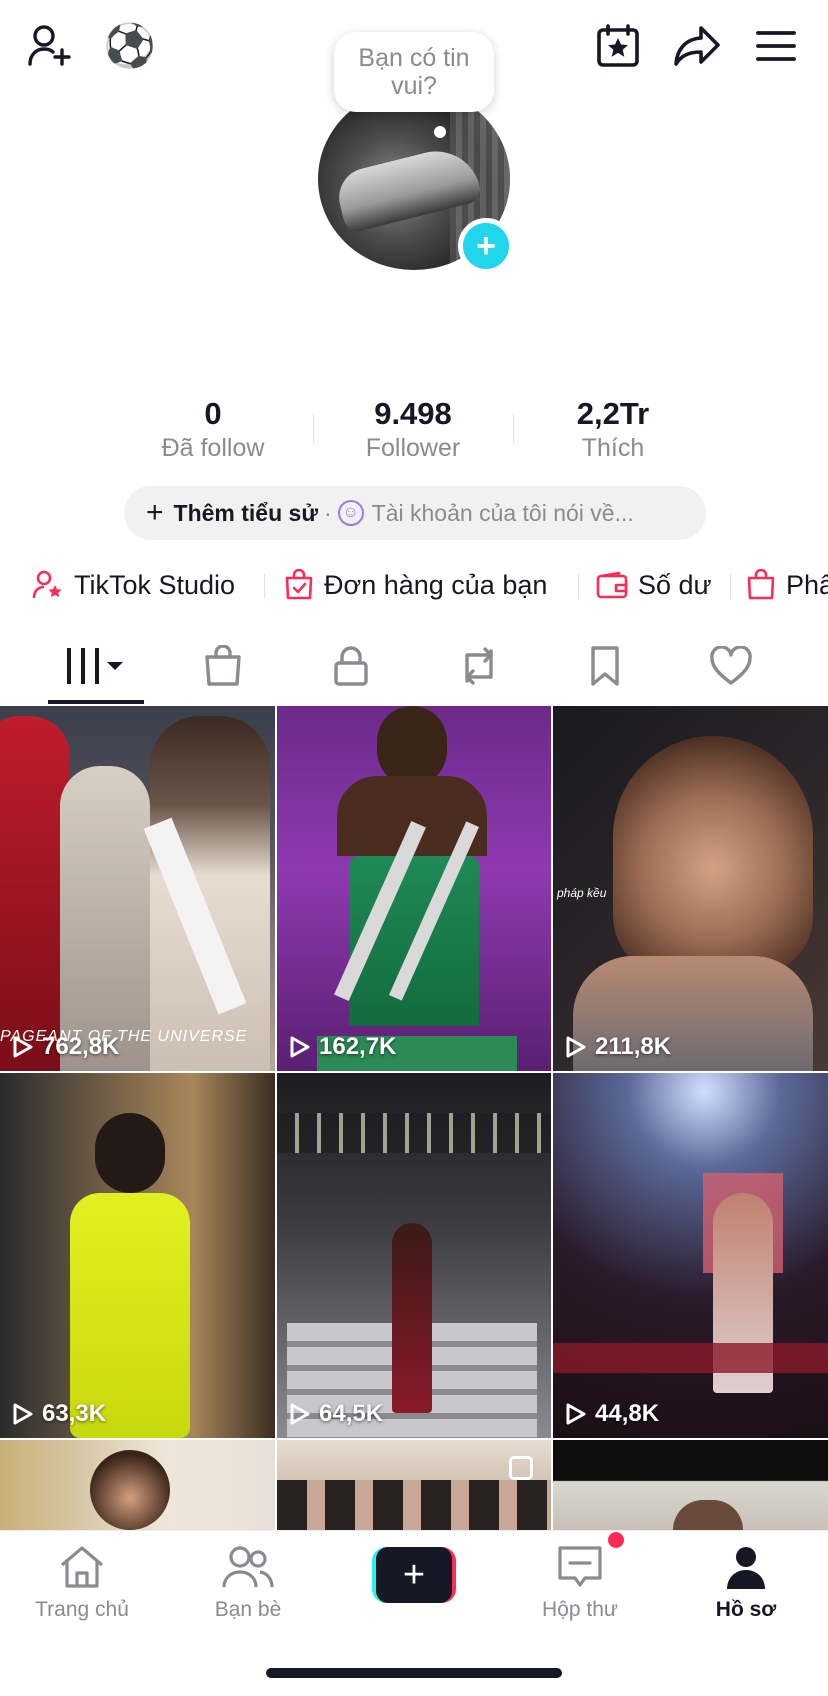 The height and width of the screenshot is (1696, 828). Describe the element at coordinates (675, 584) in the screenshot. I see `balance-label: Số dư` at that location.